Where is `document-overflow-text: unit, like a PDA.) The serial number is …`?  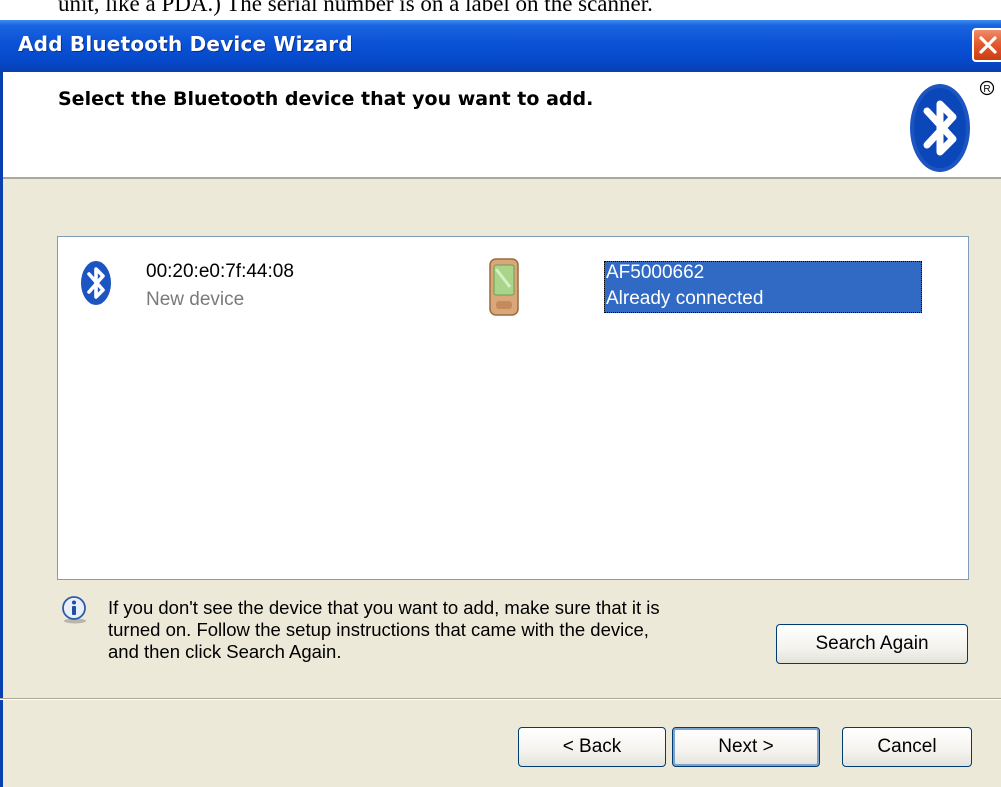 document-overflow-text: unit, like a PDA.) The serial number is … is located at coordinates (355, 8).